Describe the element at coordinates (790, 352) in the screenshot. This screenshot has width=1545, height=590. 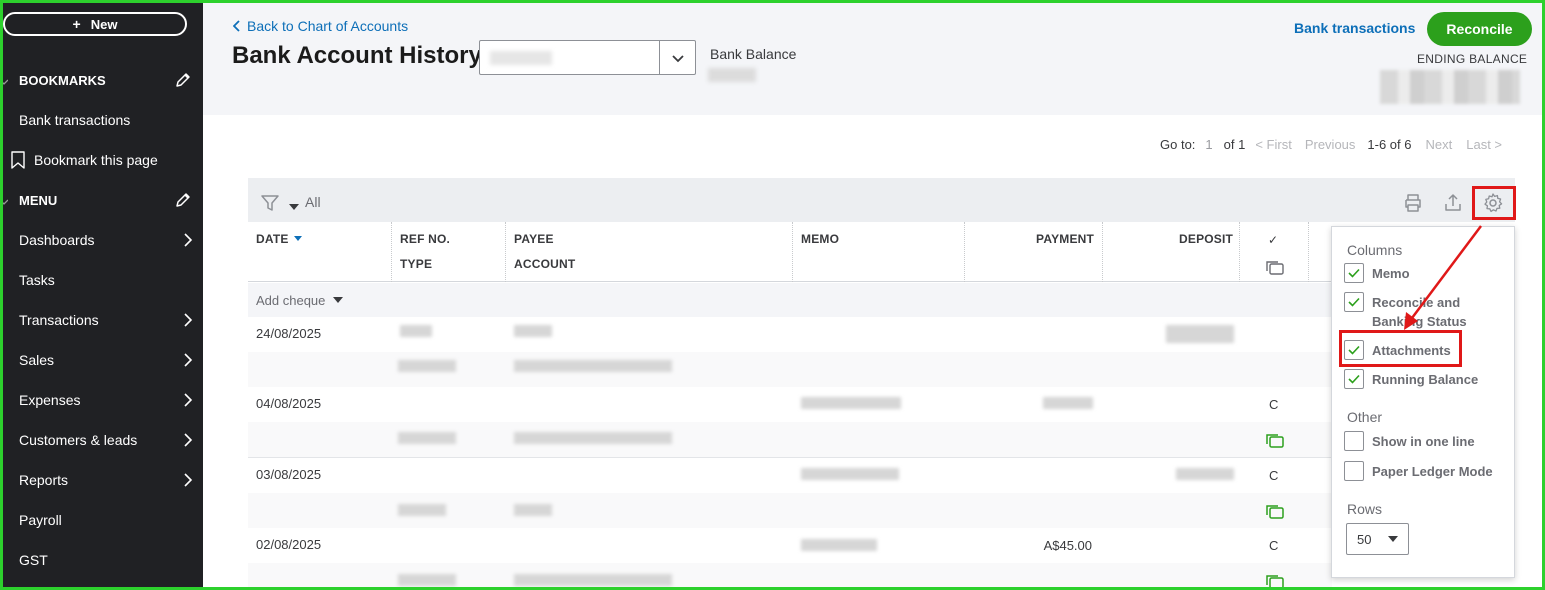
I see `table-row: 24/08/2025` at that location.